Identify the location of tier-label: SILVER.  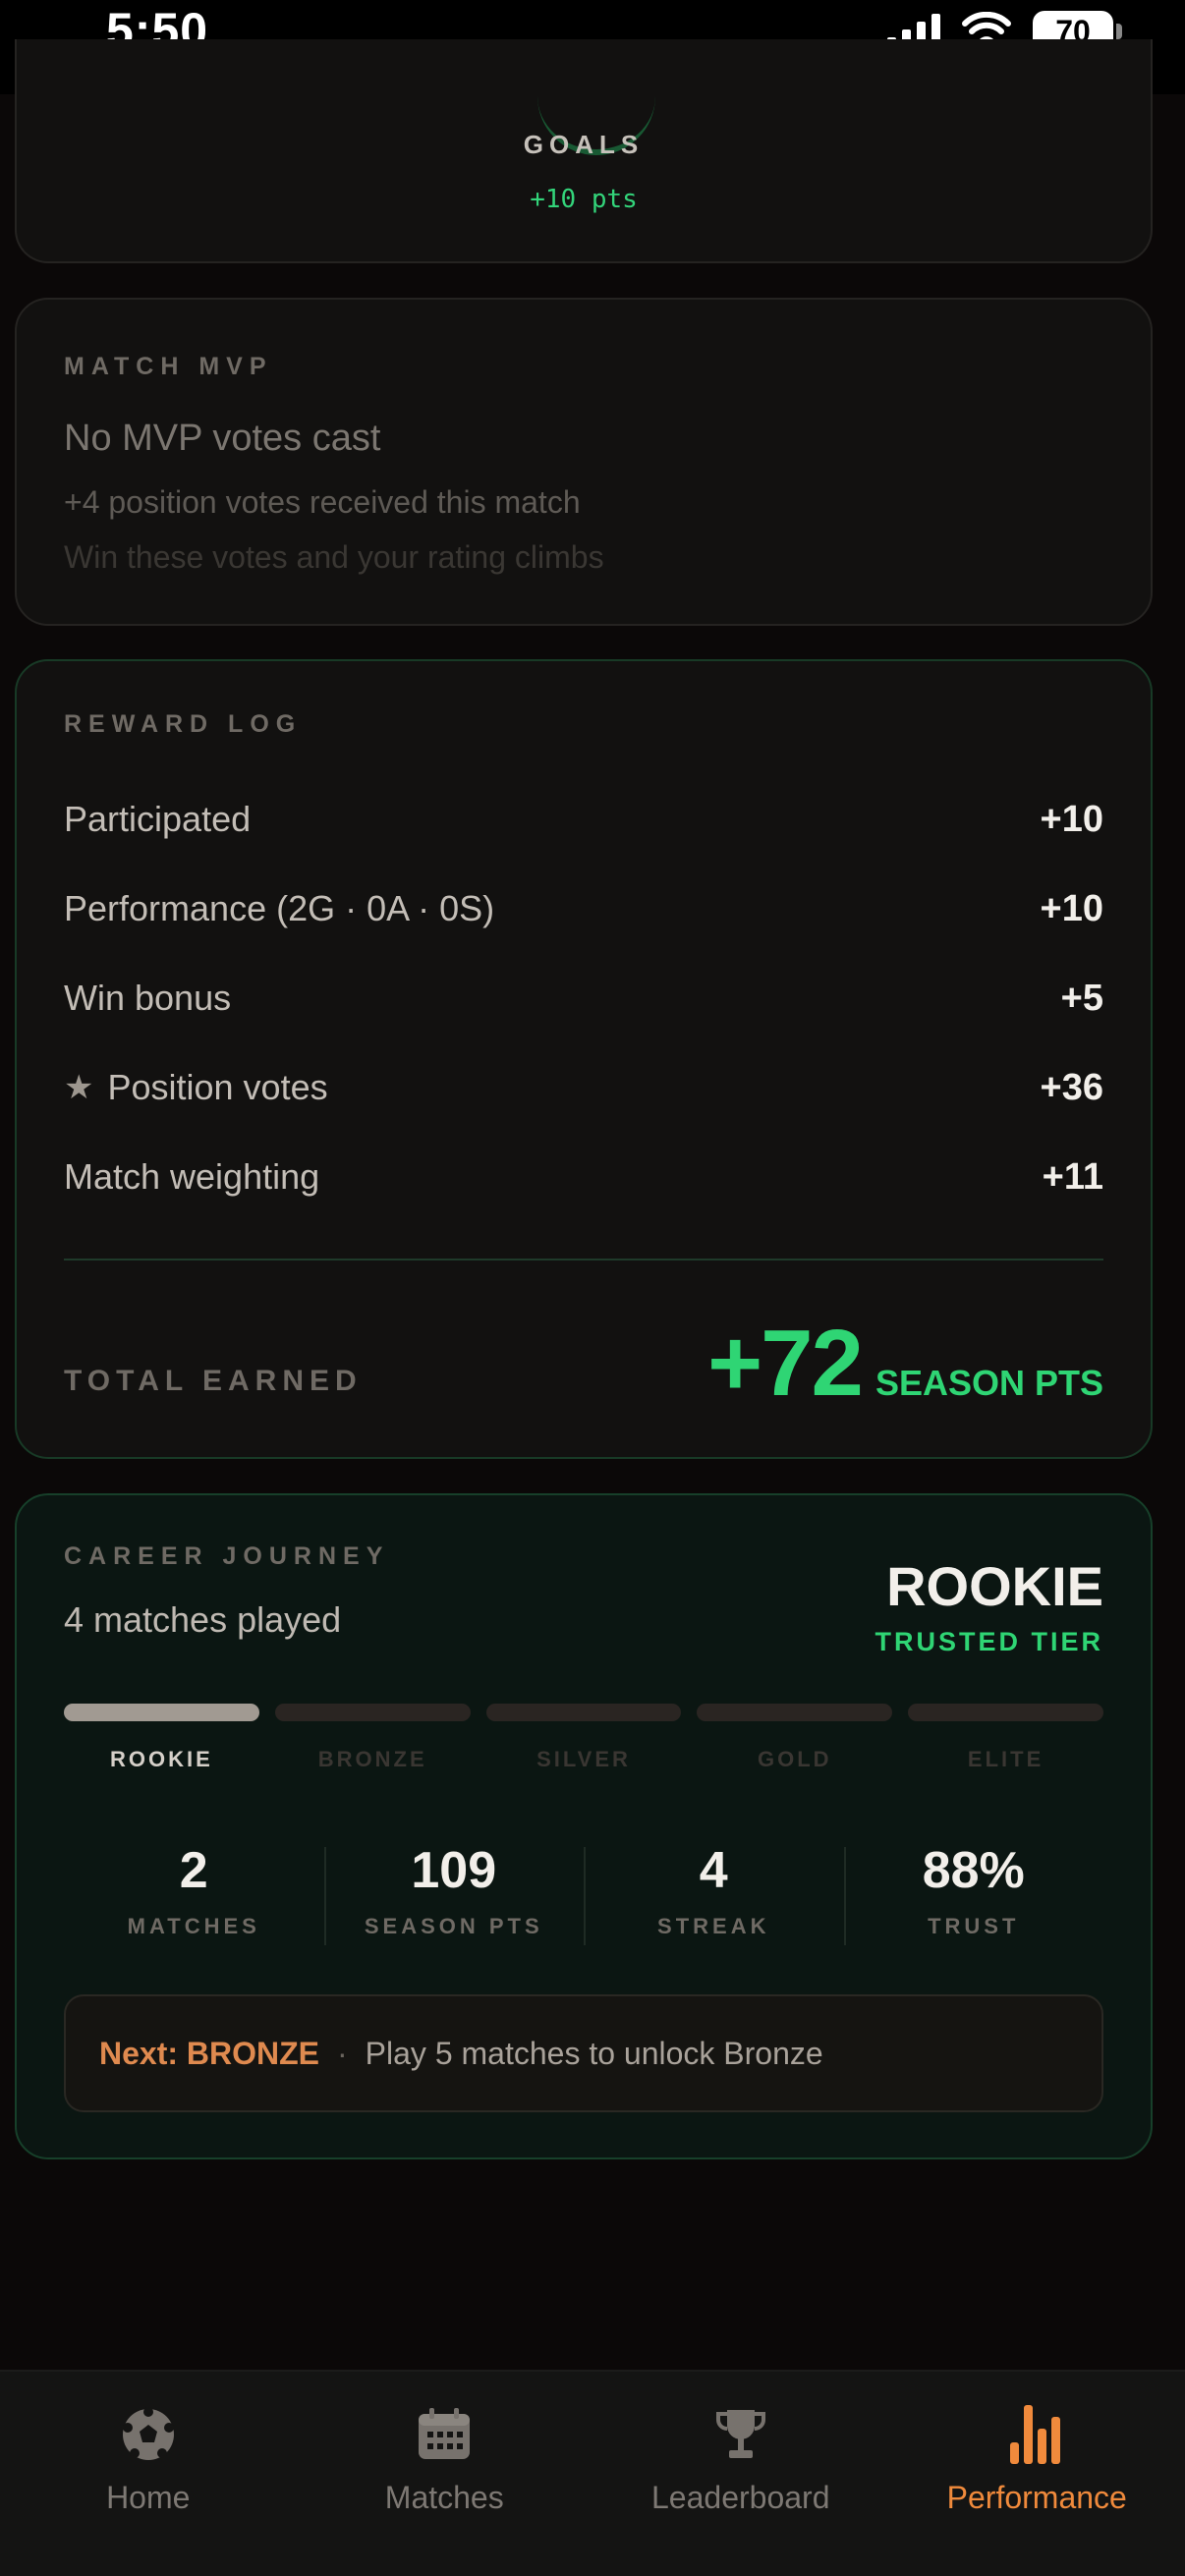
(583, 1759).